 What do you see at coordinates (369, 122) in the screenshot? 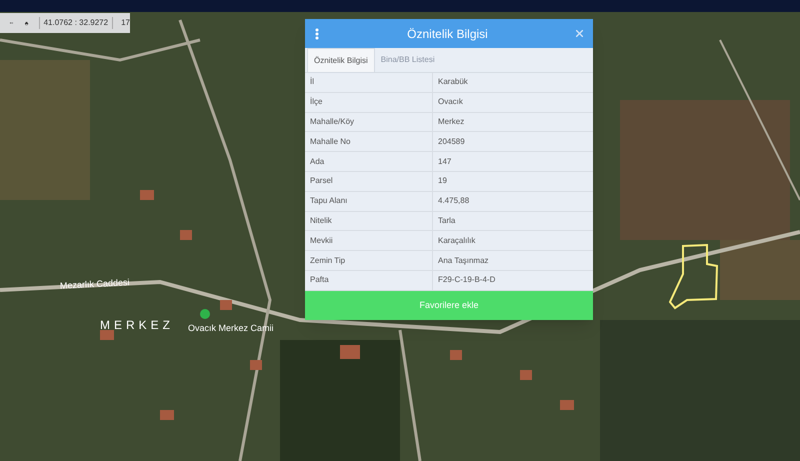
I see `table-cell: Mahalle/Köy` at bounding box center [369, 122].